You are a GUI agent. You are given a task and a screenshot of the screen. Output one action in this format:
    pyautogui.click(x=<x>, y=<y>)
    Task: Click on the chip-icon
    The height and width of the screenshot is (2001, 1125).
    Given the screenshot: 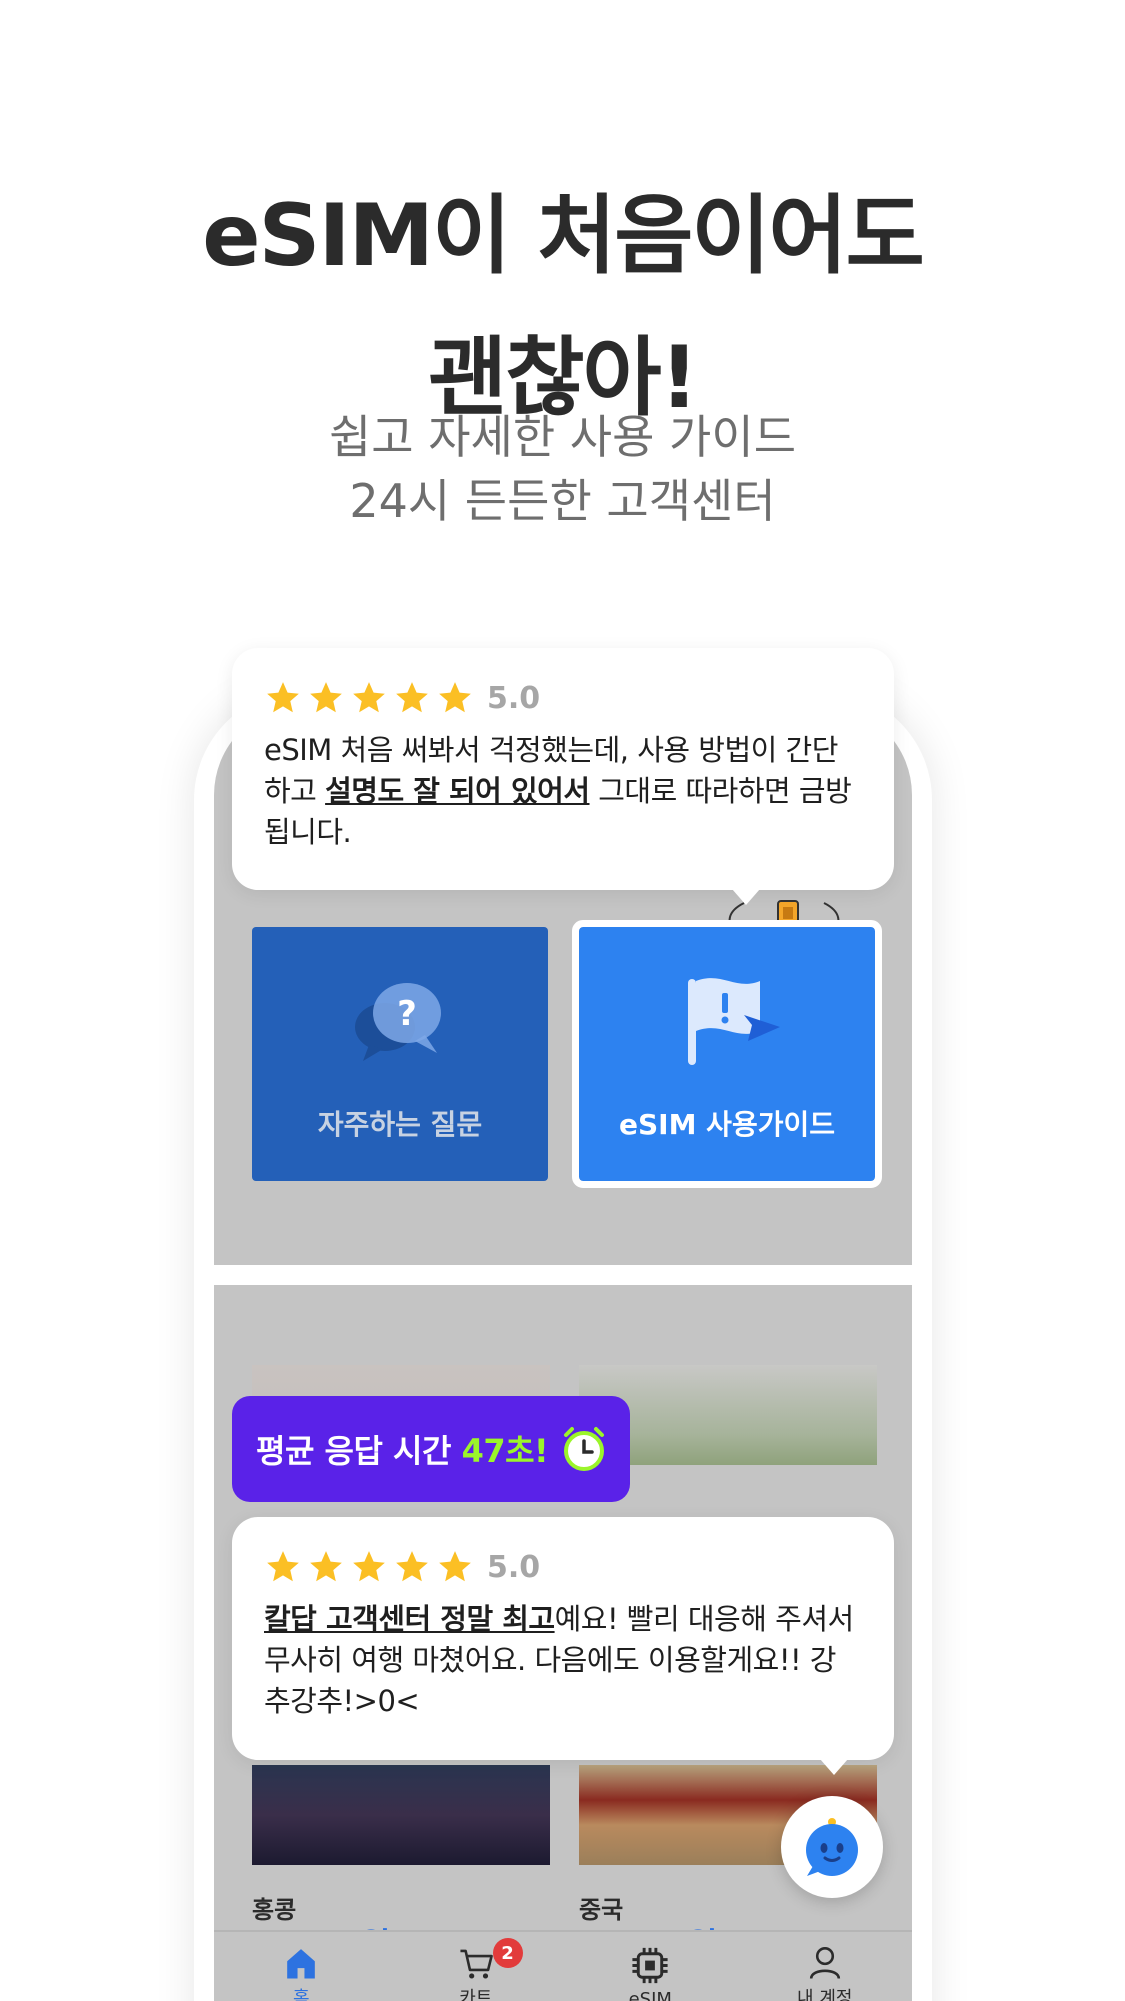 What is the action you would take?
    pyautogui.click(x=650, y=1965)
    